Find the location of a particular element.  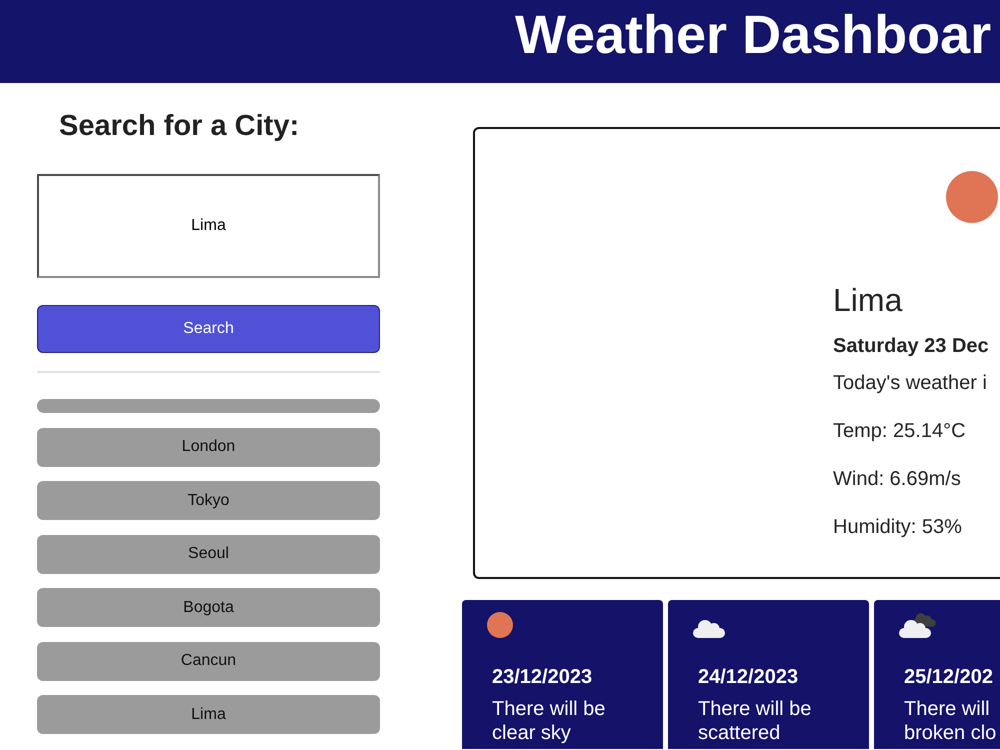

temperature-text: Temp: 25.14°C is located at coordinates (899, 431).